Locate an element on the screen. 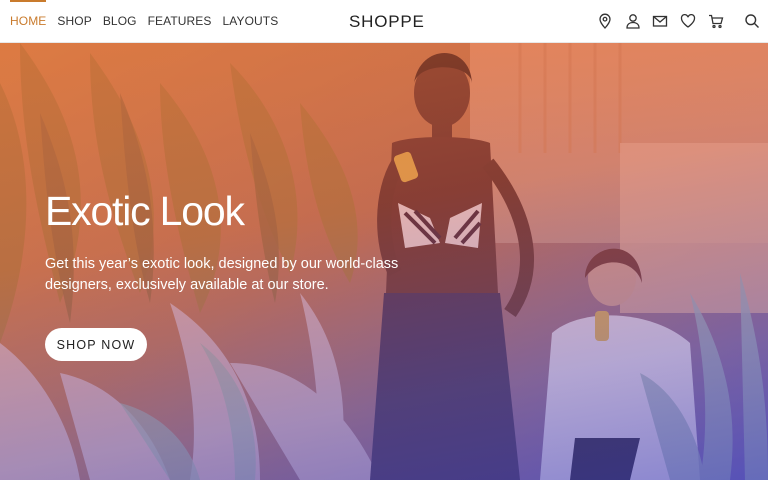 The image size is (768, 480). search-icon is located at coordinates (752, 21).